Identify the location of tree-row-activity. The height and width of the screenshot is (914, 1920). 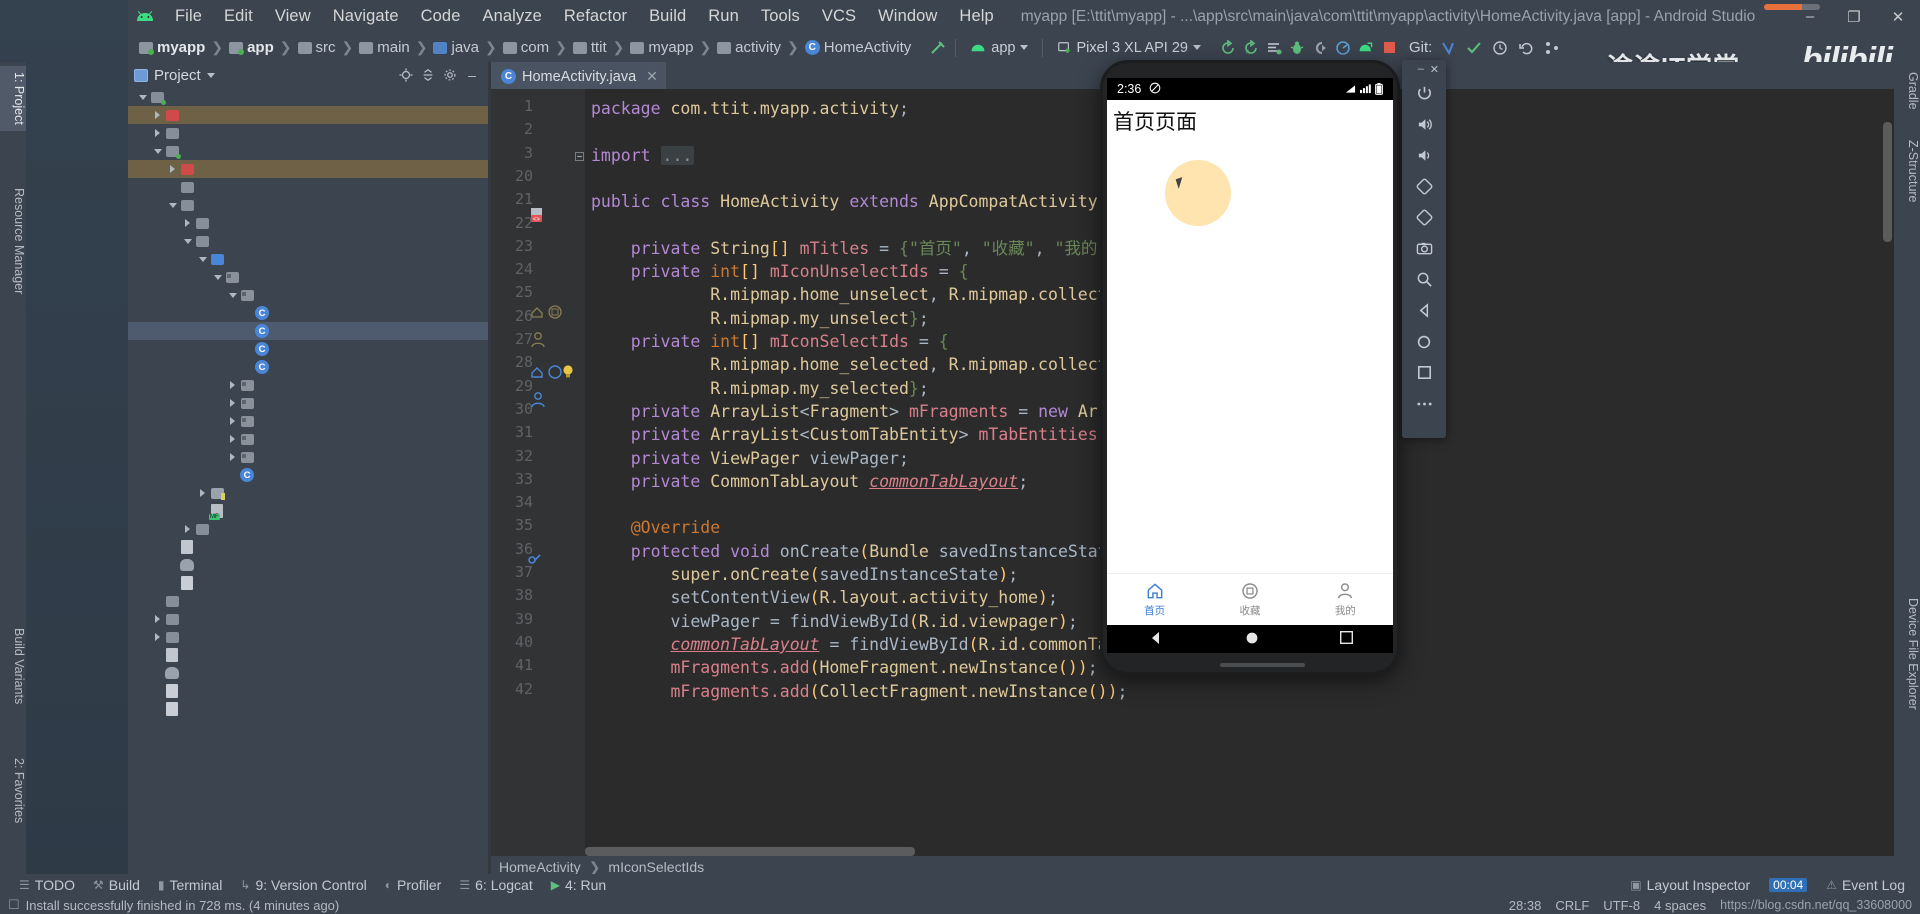
(308, 295).